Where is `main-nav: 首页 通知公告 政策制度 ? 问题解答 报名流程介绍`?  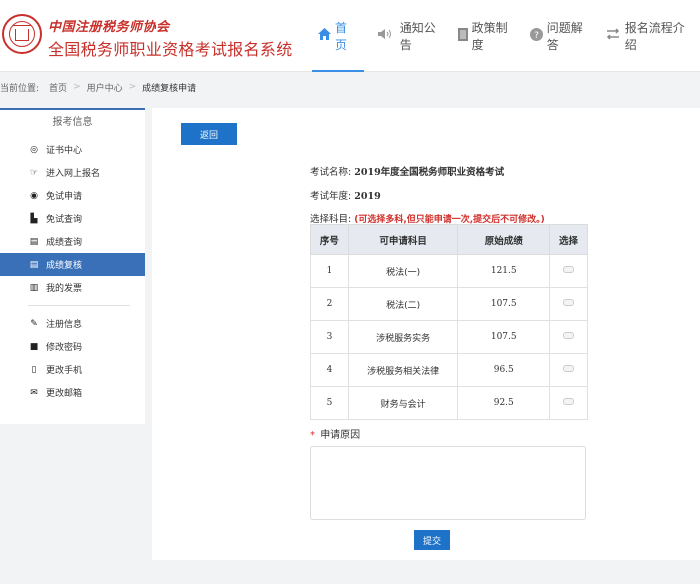
main-nav: 首页 通知公告 政策制度 ? 问题解答 报名流程介绍 is located at coordinates (506, 36).